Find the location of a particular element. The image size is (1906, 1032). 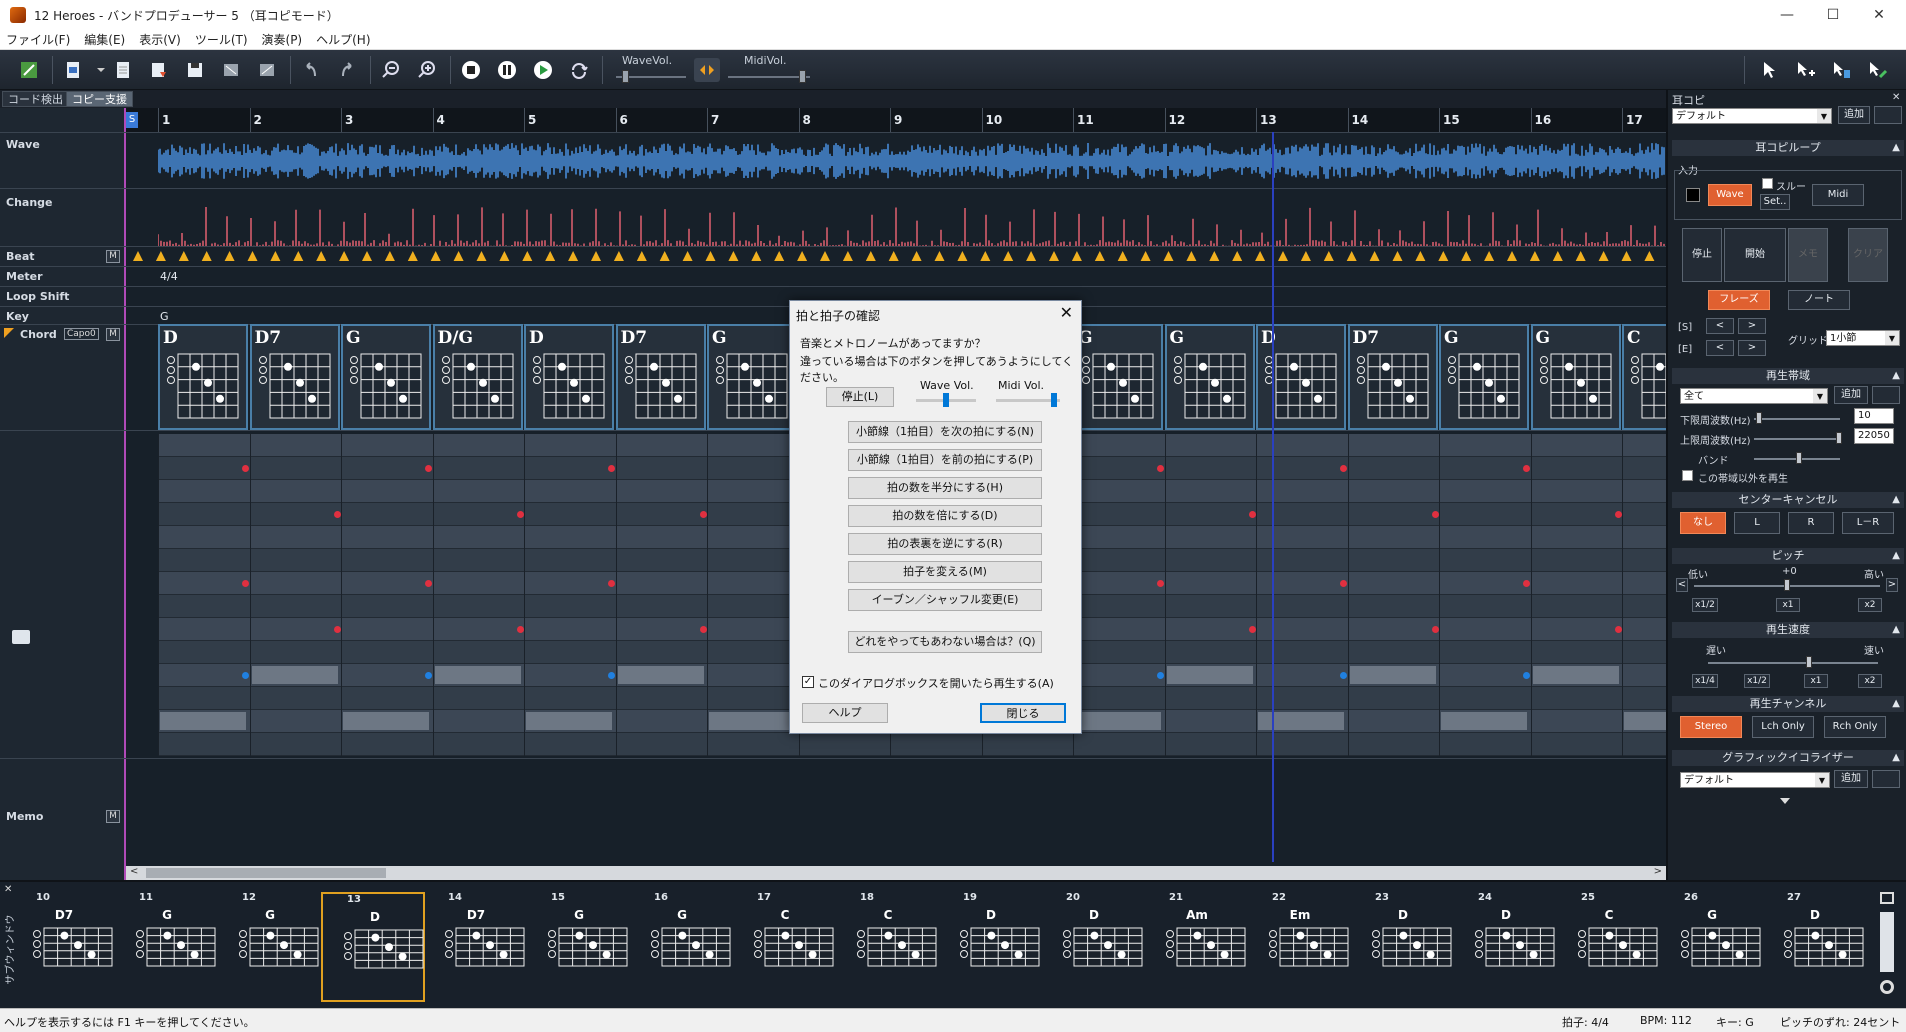

strip-chord-cell: 17 C is located at coordinates (785, 947).